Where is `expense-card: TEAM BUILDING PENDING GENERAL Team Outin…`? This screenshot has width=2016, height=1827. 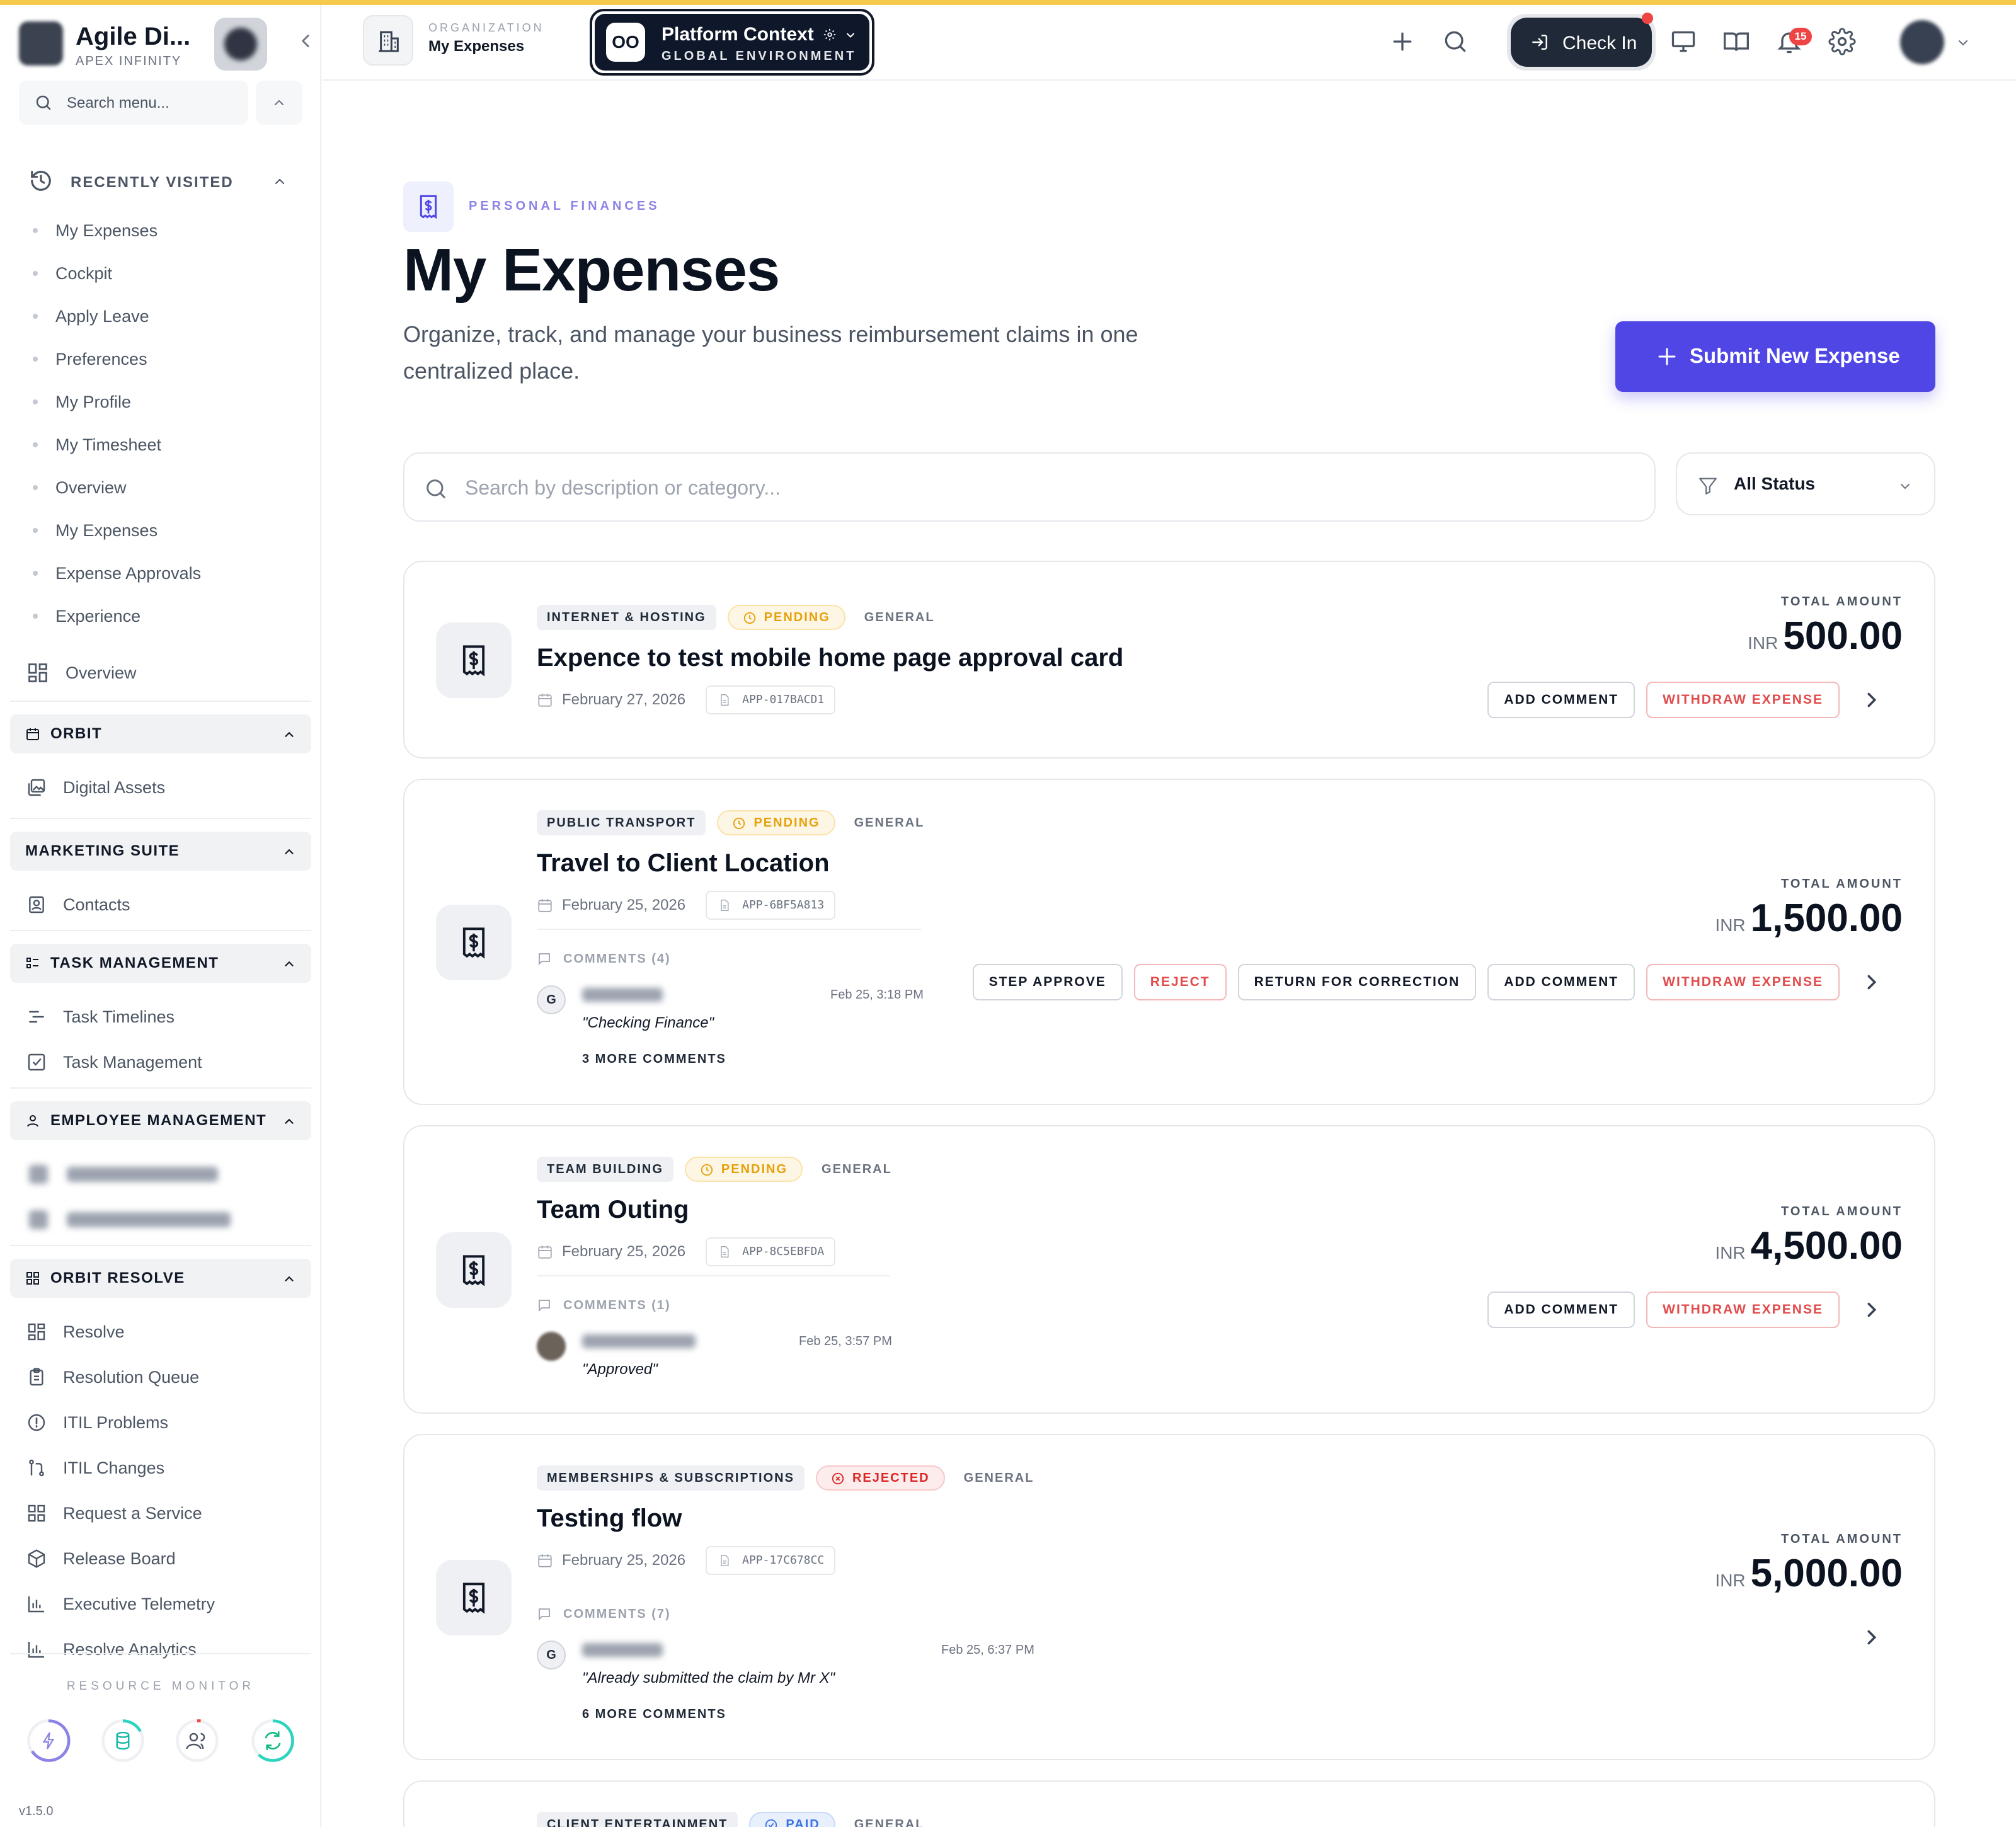
expense-card: TEAM BUILDING PENDING GENERAL Team Outin… is located at coordinates (1169, 1269).